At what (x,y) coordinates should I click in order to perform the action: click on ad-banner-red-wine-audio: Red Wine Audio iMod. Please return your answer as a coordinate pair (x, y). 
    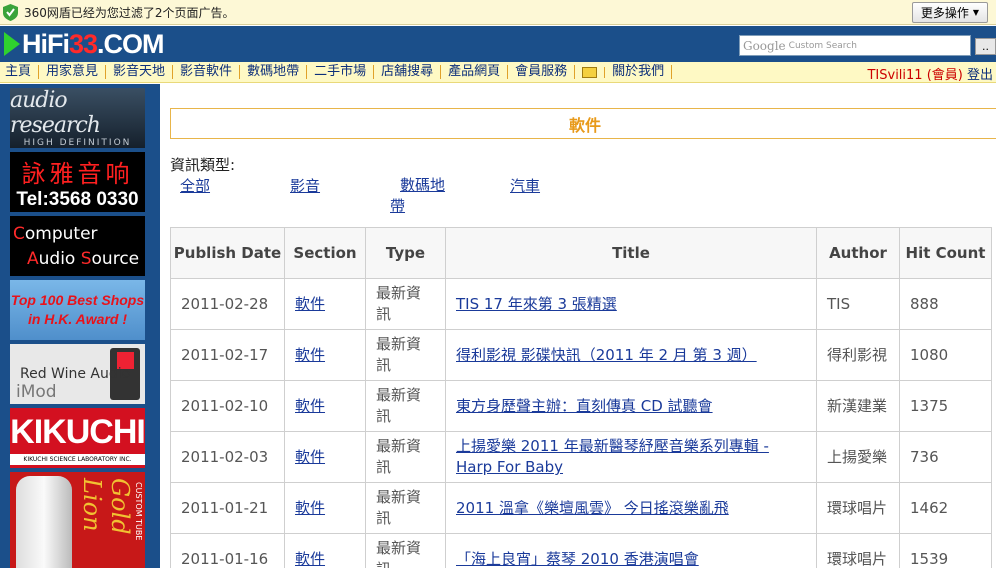
    Looking at the image, I should click on (77, 374).